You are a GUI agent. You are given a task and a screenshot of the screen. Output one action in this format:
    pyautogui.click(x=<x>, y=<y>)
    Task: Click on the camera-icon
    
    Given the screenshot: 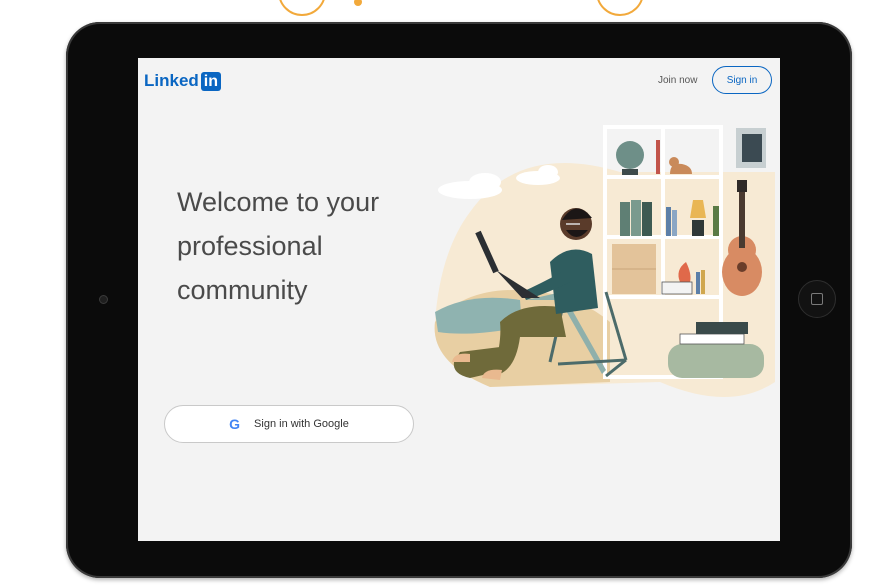 What is the action you would take?
    pyautogui.click(x=103, y=299)
    